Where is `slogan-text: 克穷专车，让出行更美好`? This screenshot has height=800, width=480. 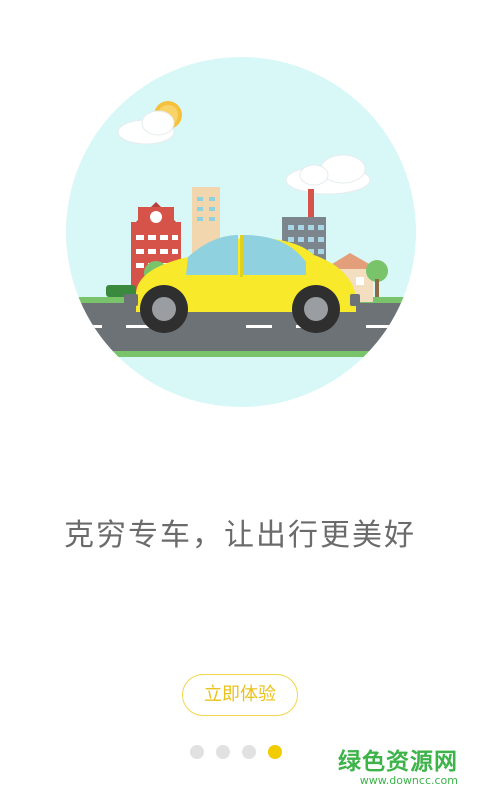
slogan-text: 克穷专车，让出行更美好 is located at coordinates (240, 535).